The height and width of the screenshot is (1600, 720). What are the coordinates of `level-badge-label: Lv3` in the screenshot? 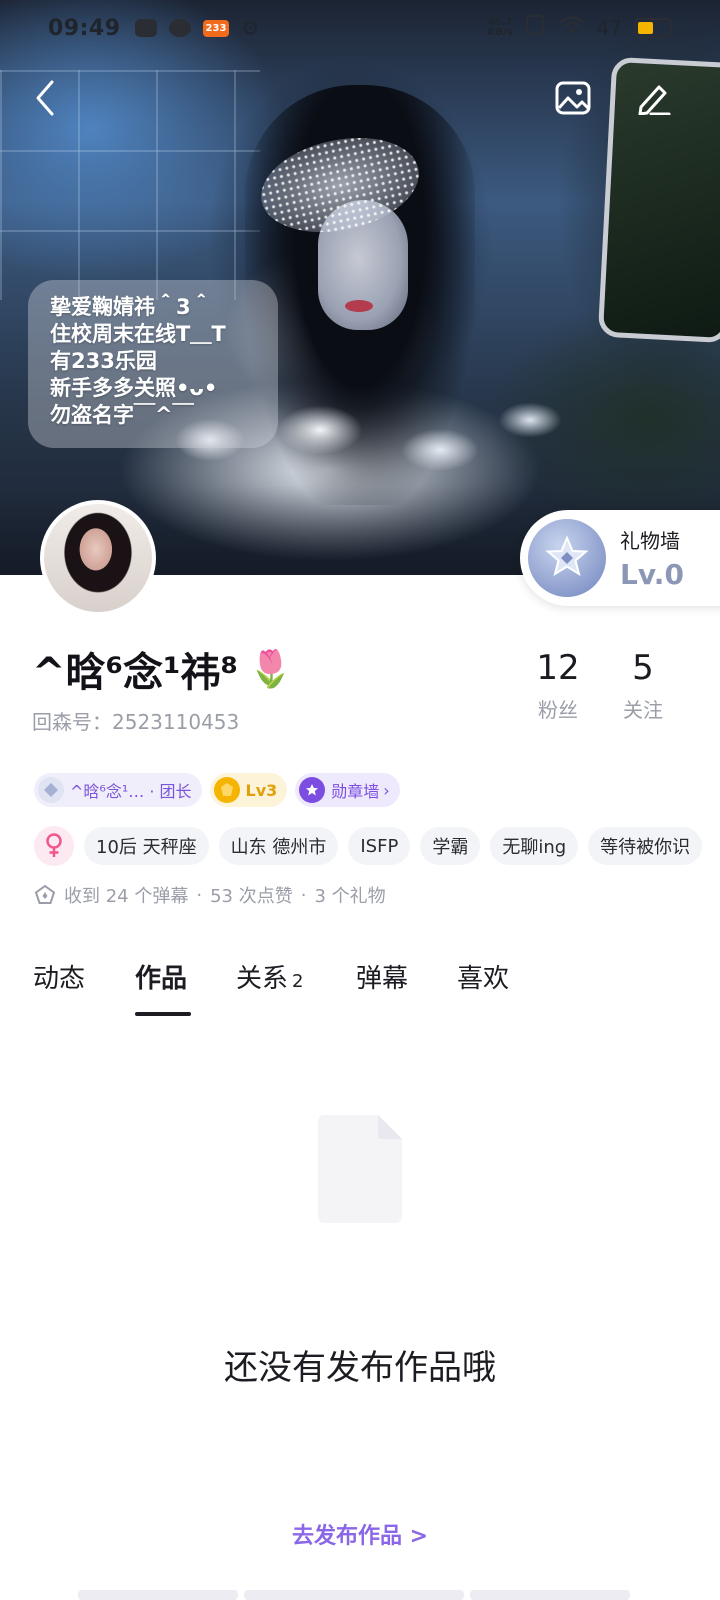 It's located at (261, 790).